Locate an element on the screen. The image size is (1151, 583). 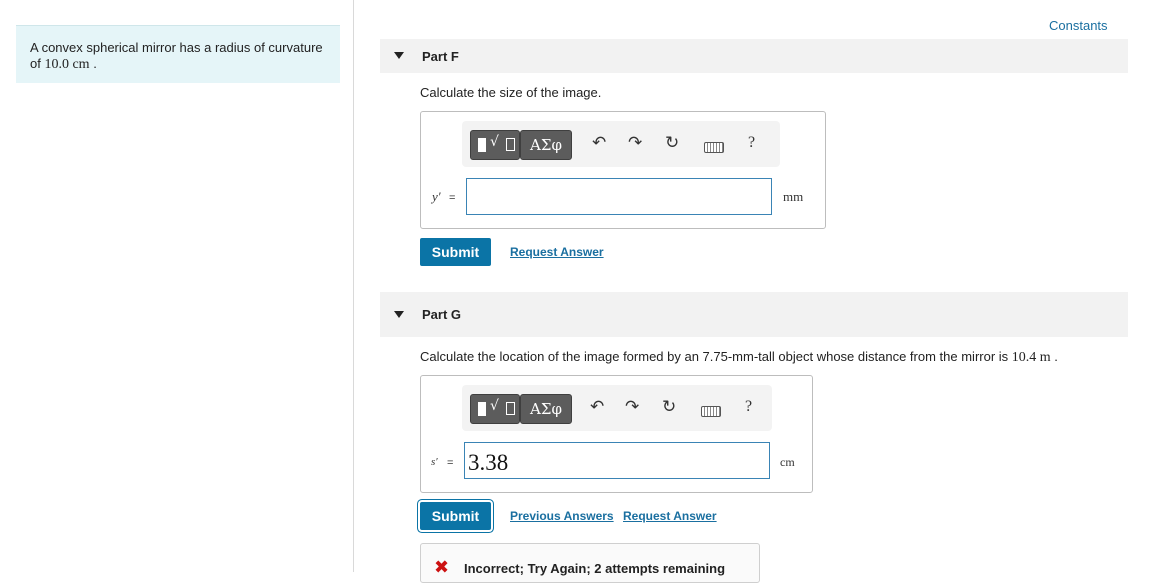
part-f-title: Part F is located at coordinates (440, 56).